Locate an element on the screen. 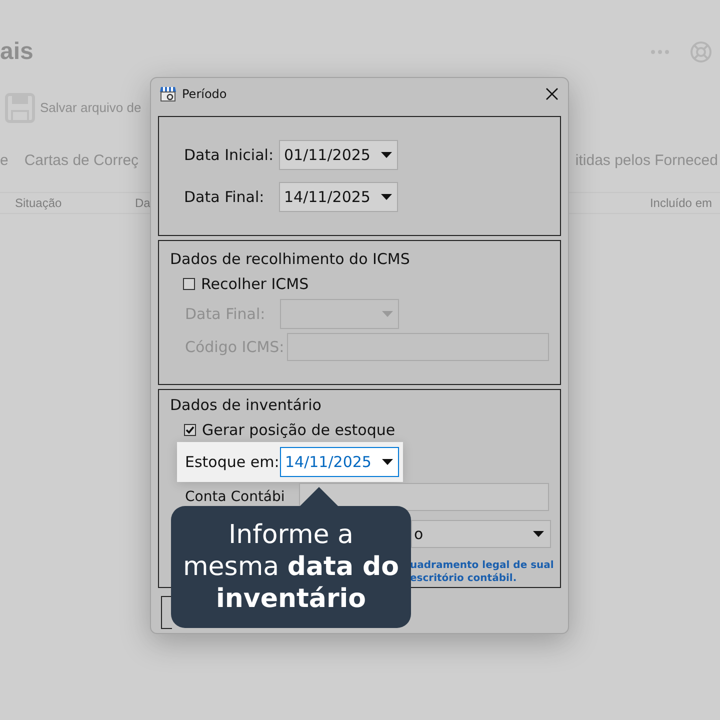 The height and width of the screenshot is (720, 720). callout-text: Informe a mesma data do inventário is located at coordinates (291, 567).